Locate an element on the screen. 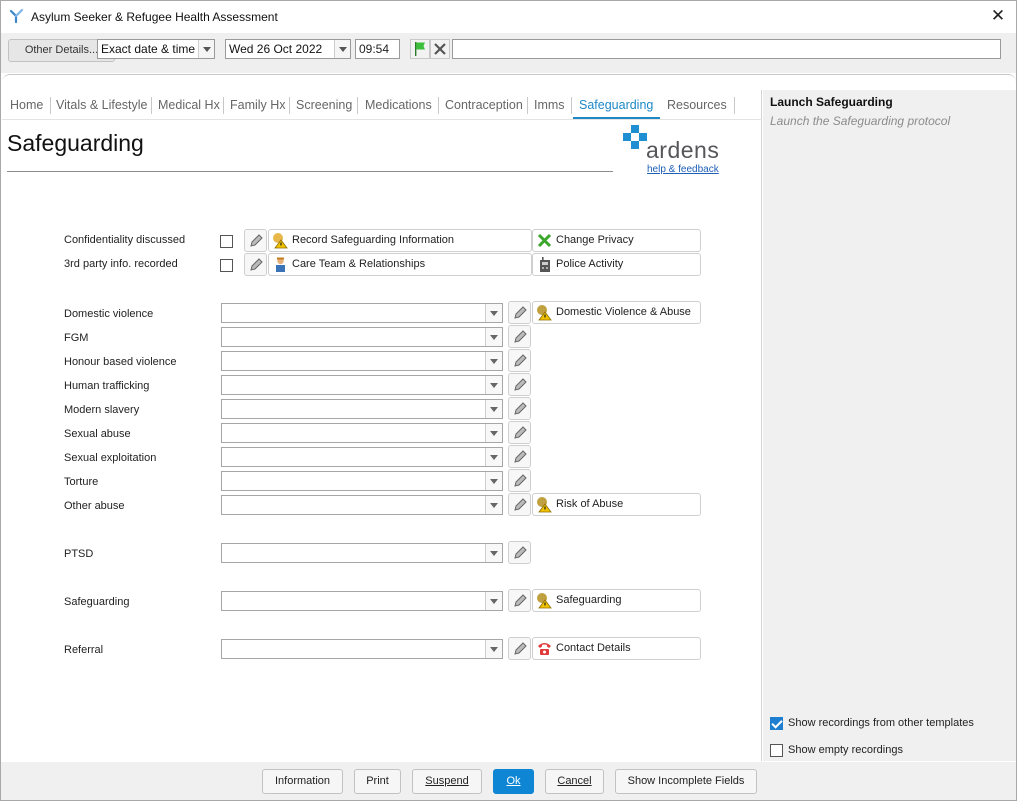 This screenshot has height=801, width=1017. contact-details-button: Contact Details is located at coordinates (616, 648).